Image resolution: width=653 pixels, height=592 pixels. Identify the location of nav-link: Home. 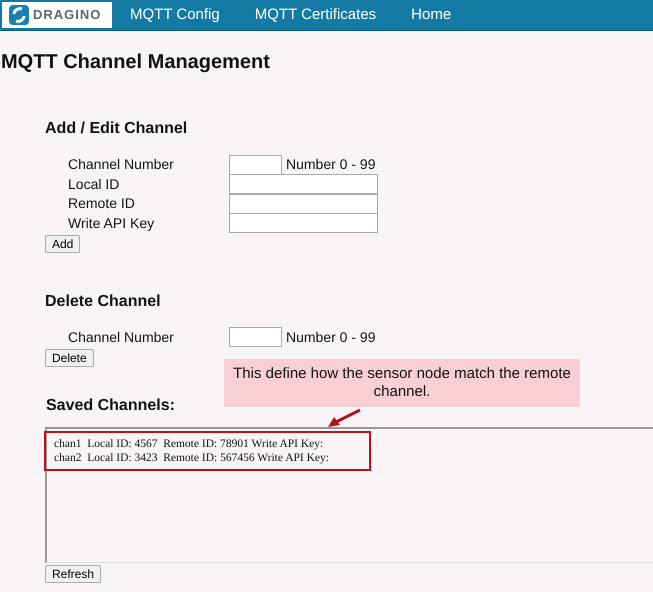
(430, 15).